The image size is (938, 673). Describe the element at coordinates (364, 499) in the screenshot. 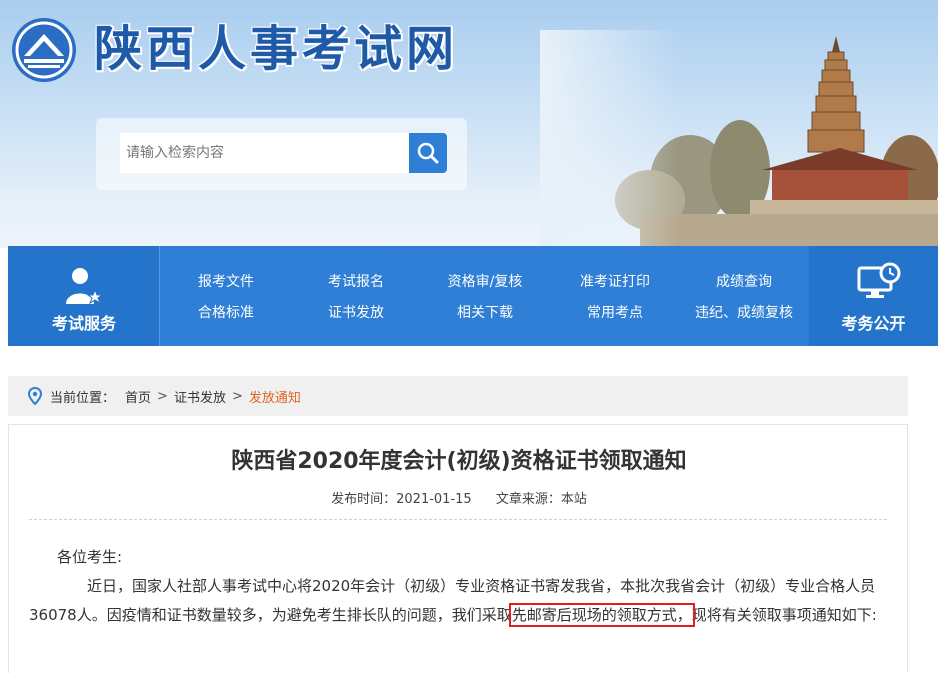

I see `publish-label: 发布时间：` at that location.